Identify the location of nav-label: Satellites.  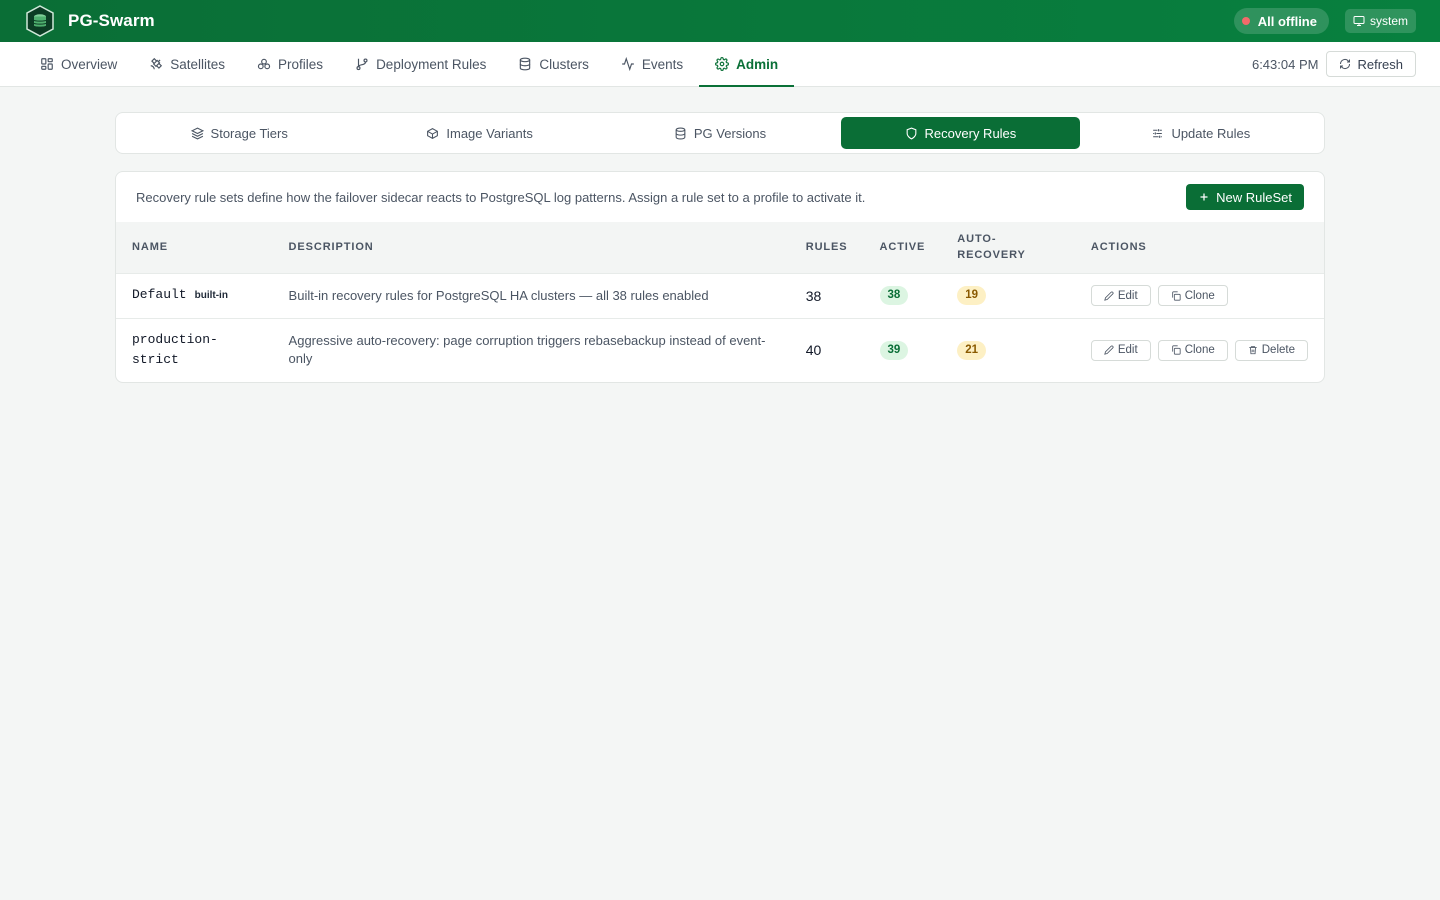
(198, 64).